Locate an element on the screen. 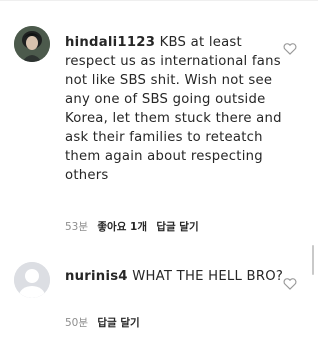 Image resolution: width=320 pixels, height=357 pixels. comment-time: 53분 is located at coordinates (77, 227).